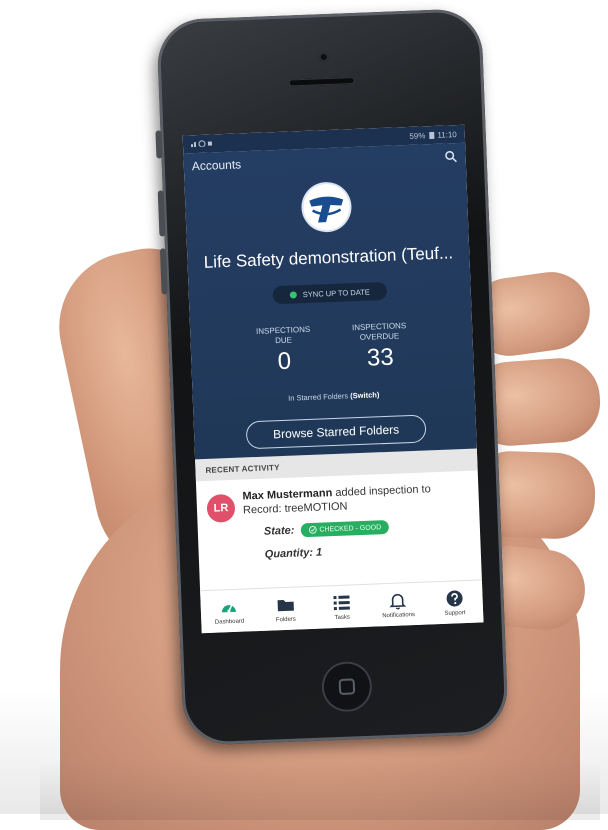  Describe the element at coordinates (364, 395) in the screenshot. I see `switch-link: (Switch)` at that location.